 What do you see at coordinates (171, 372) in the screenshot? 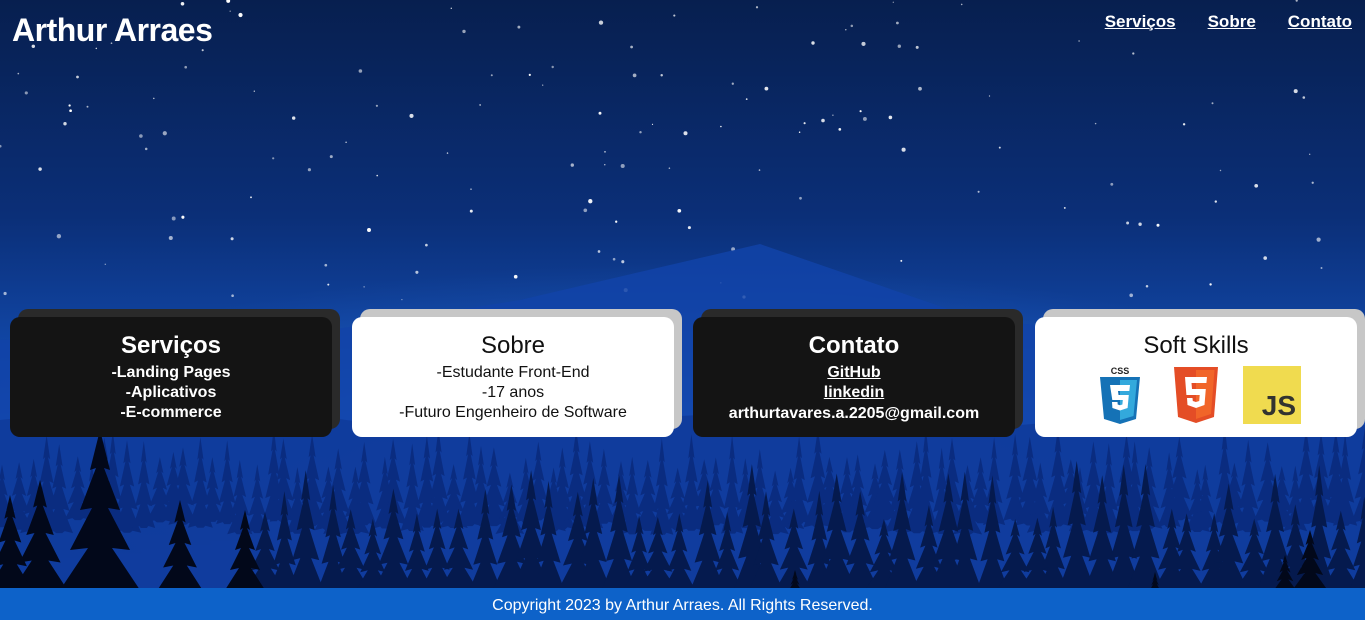
I see `servicos-item-landing-pages: -Landing Pages` at bounding box center [171, 372].